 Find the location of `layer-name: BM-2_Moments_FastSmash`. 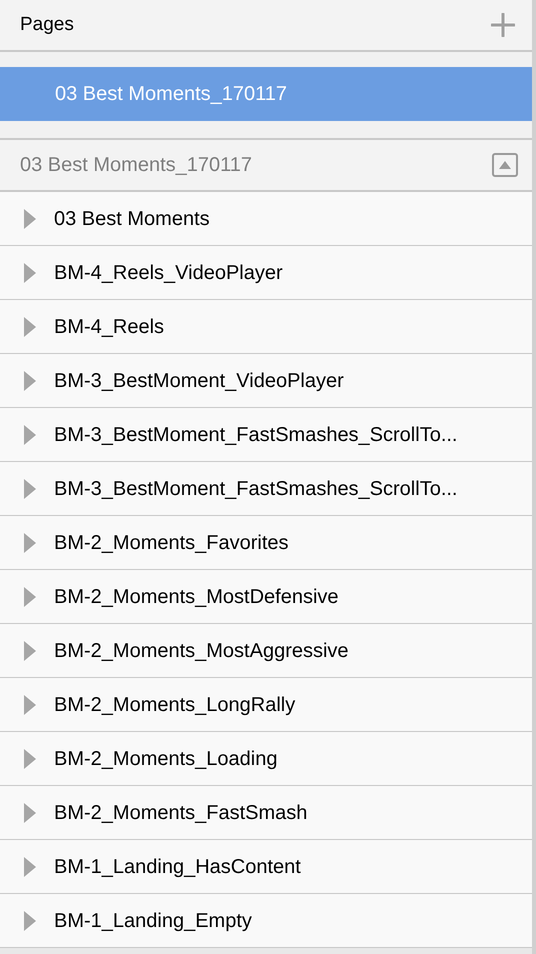

layer-name: BM-2_Moments_FastSmash is located at coordinates (181, 813).